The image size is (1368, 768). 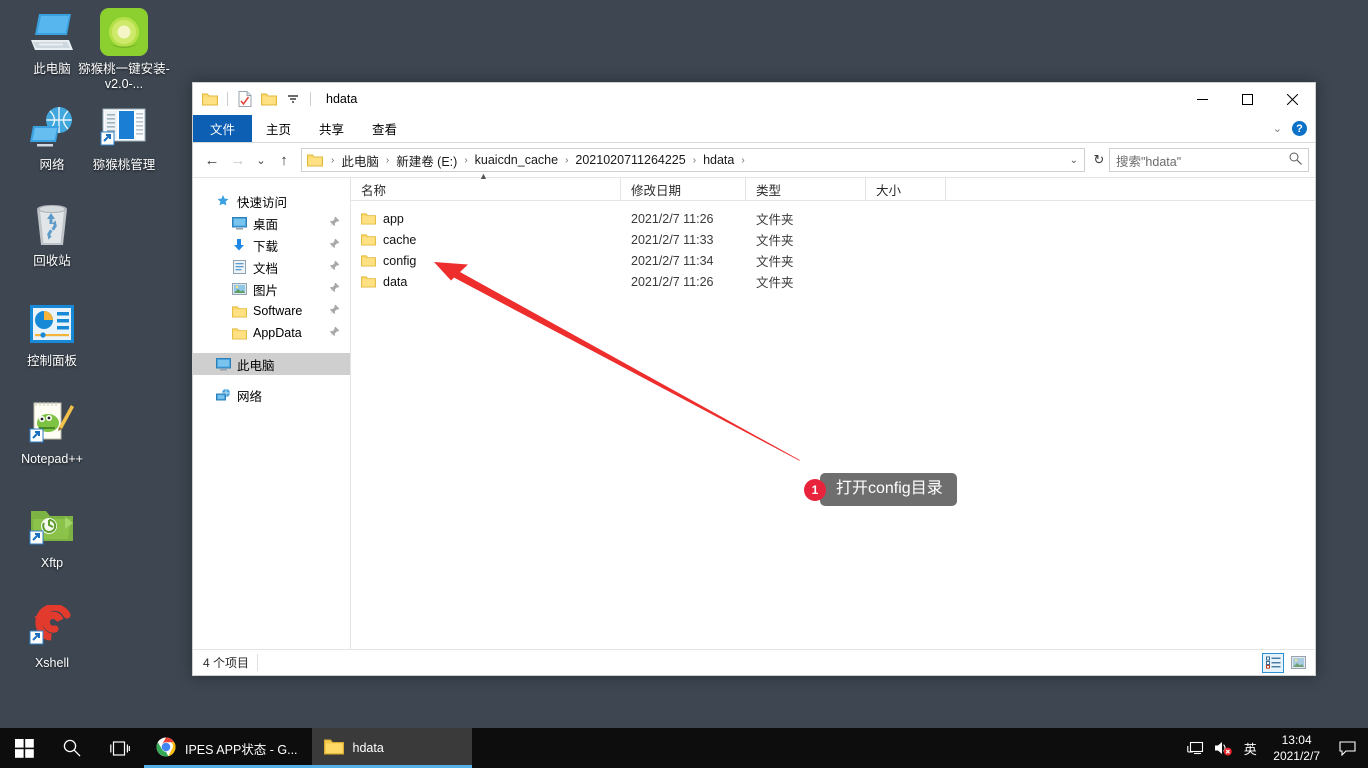 I want to click on sidebar-item-pictures: 图片, so click(x=271, y=289).